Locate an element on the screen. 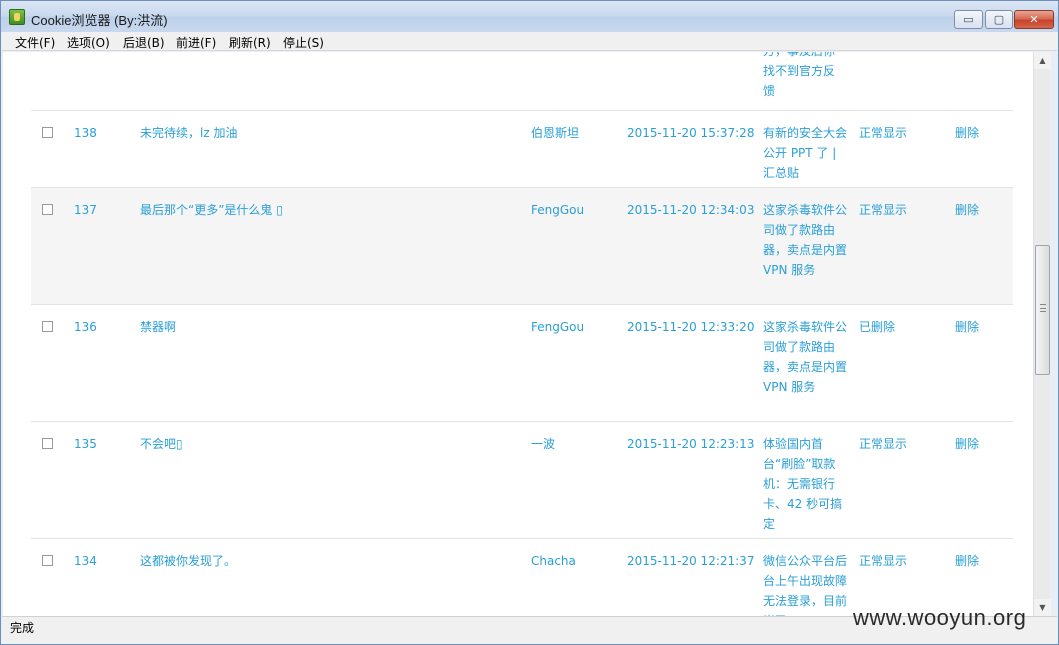 The image size is (1059, 645). grip-icon is located at coordinates (1043, 308).